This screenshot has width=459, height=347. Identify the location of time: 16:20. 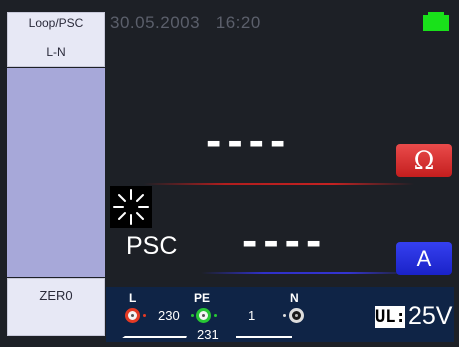
(238, 22).